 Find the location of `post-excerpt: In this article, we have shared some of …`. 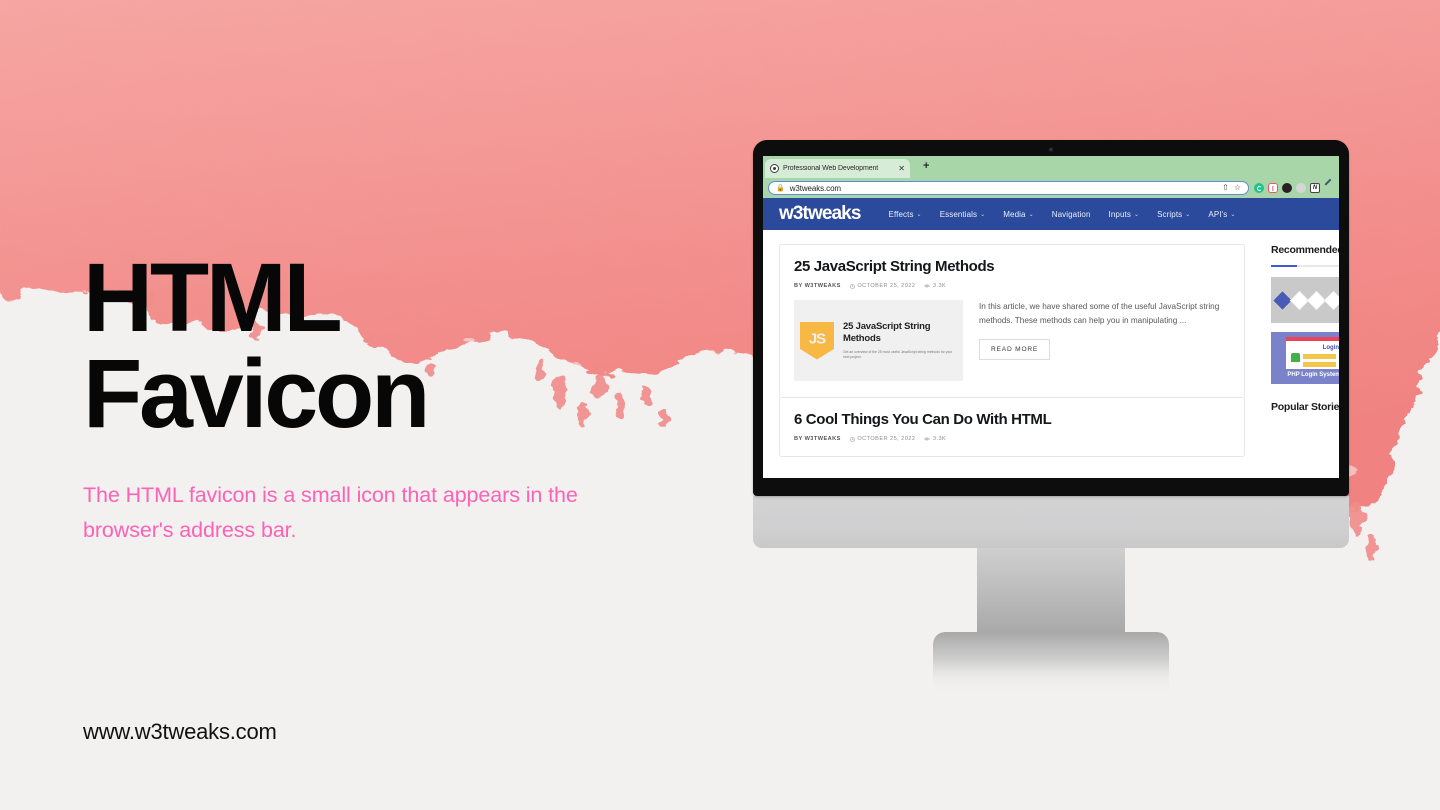

post-excerpt: In this article, we have shared some of … is located at coordinates (1099, 313).